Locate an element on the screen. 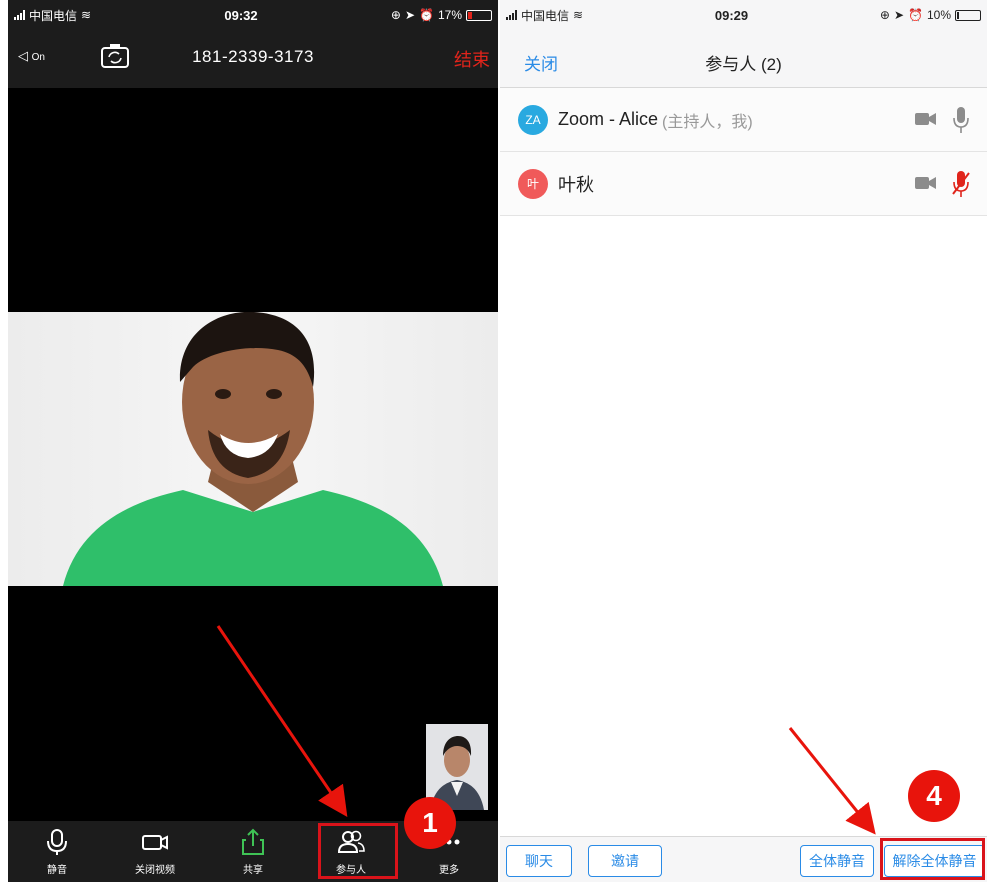 This screenshot has width=987, height=882. participant-list: ZA Zoom - Alice (主持人，我) 叶 叶秋 is located at coordinates (743, 152).